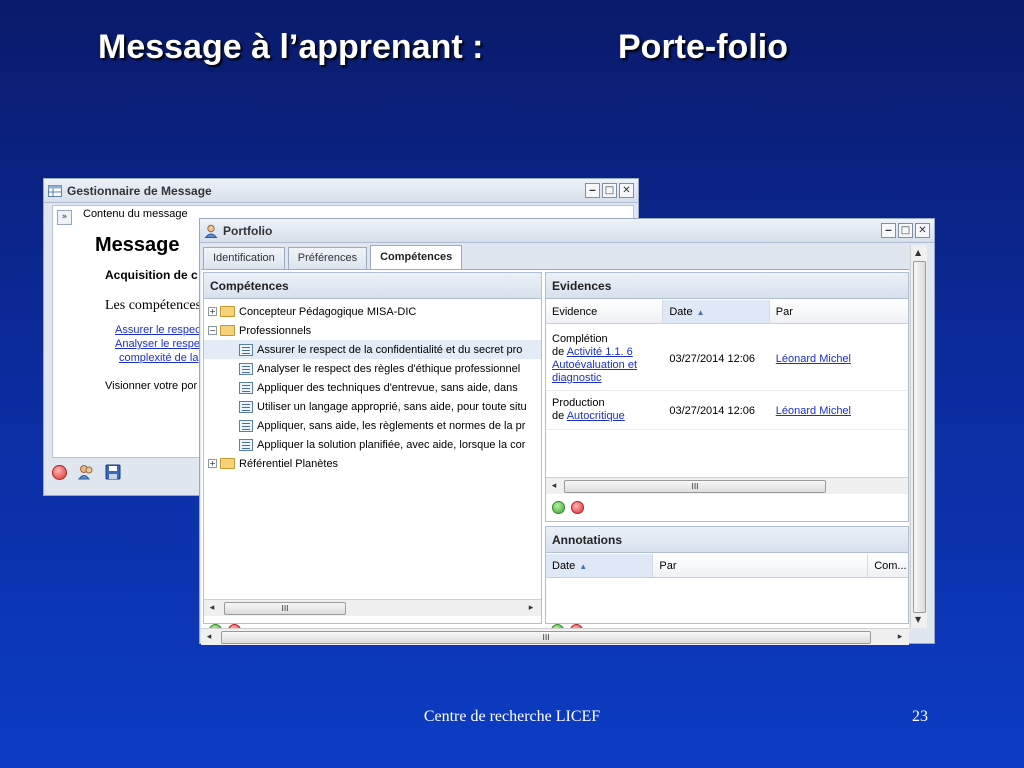 This screenshot has height=768, width=1024. Describe the element at coordinates (558, 507) in the screenshot. I see `add-icon` at that location.